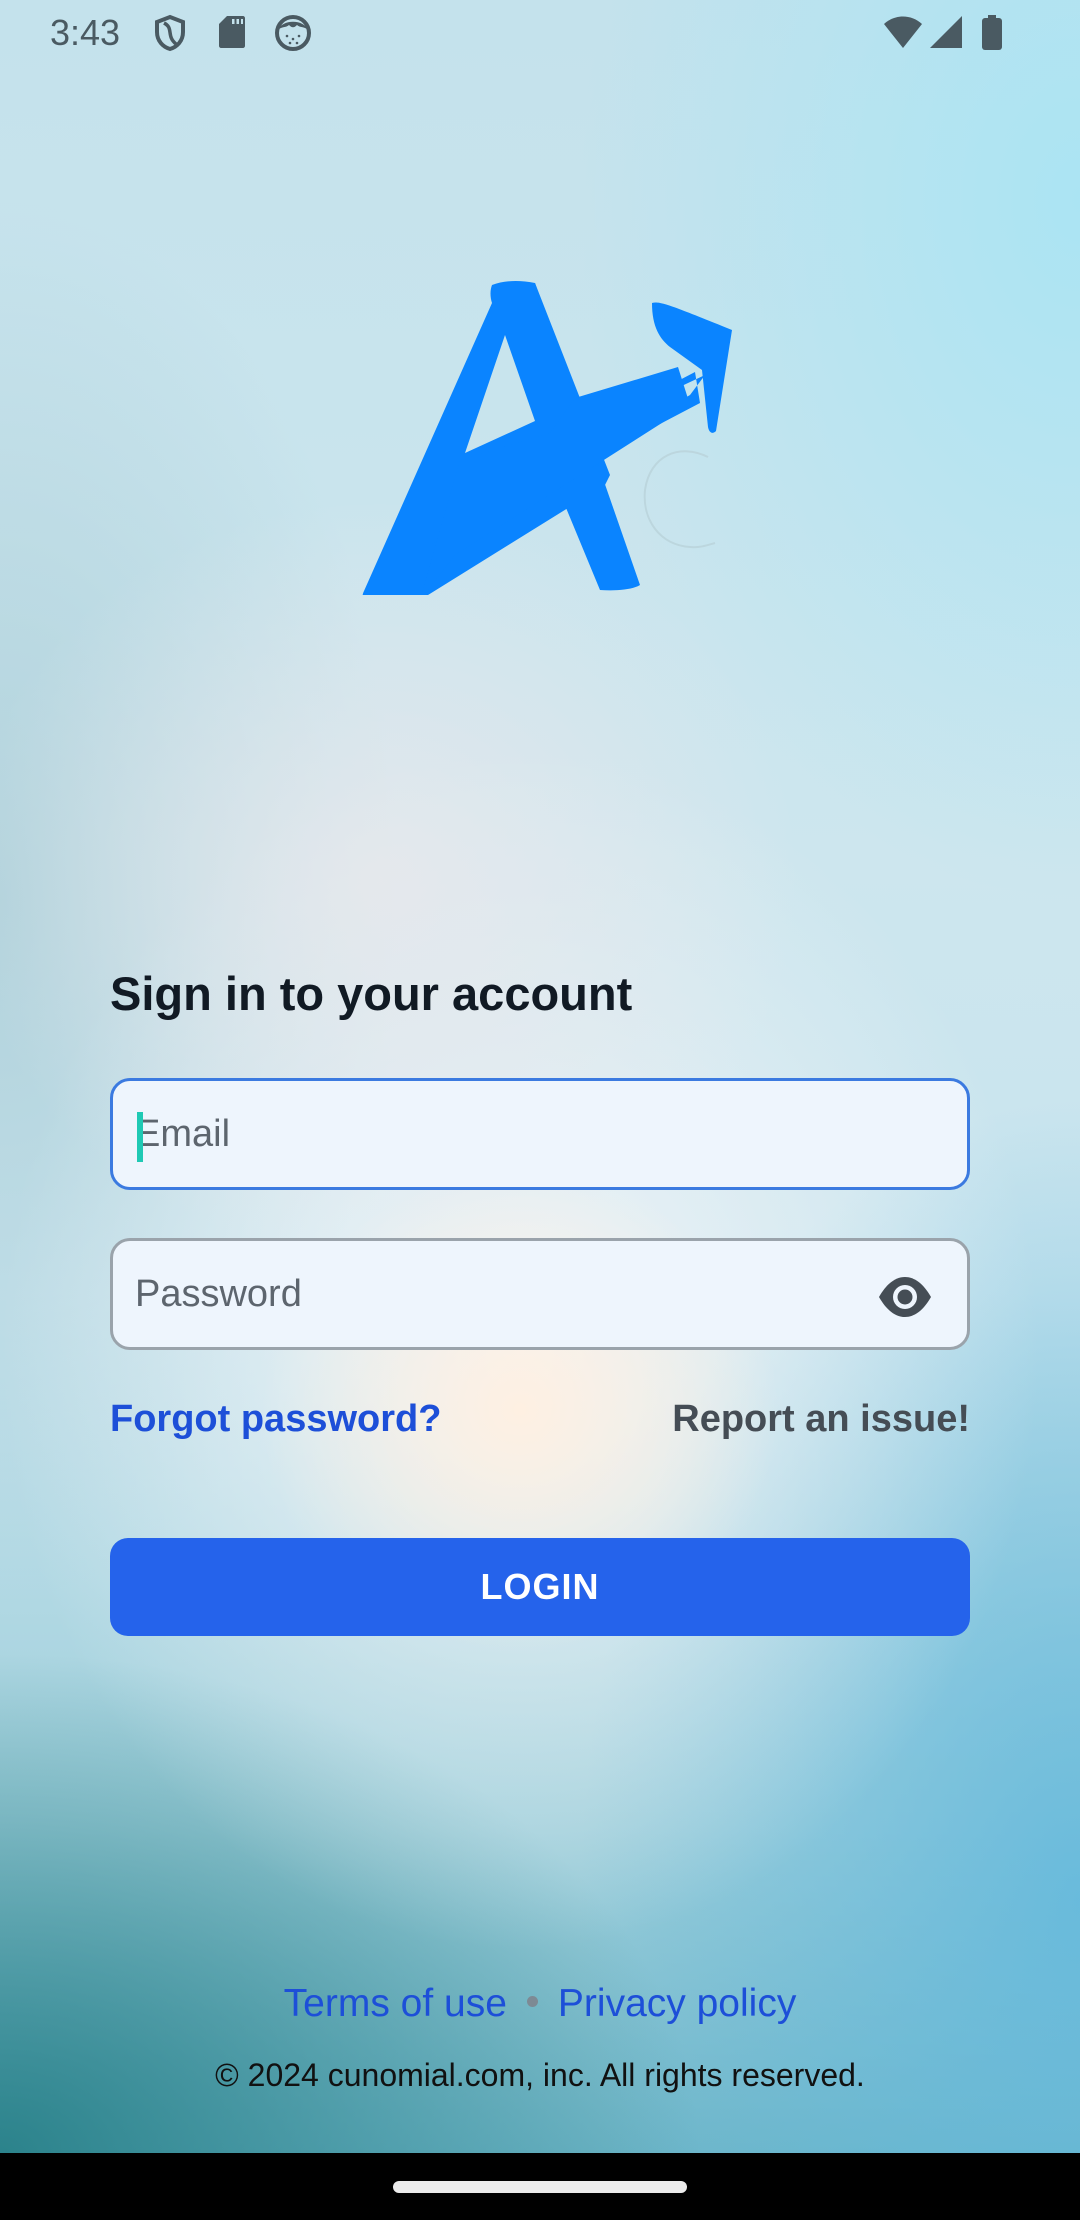 The height and width of the screenshot is (2220, 1080). What do you see at coordinates (992, 32) in the screenshot?
I see `battery-icon` at bounding box center [992, 32].